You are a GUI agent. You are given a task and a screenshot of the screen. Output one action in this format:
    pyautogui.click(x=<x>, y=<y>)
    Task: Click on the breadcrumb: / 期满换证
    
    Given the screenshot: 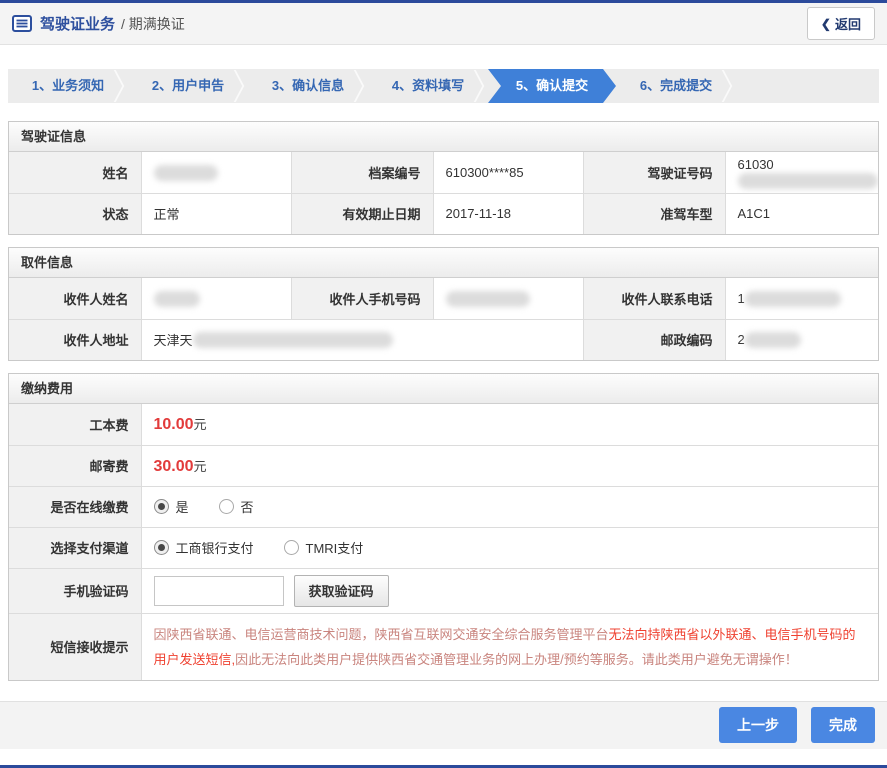 What is the action you would take?
    pyautogui.click(x=153, y=23)
    